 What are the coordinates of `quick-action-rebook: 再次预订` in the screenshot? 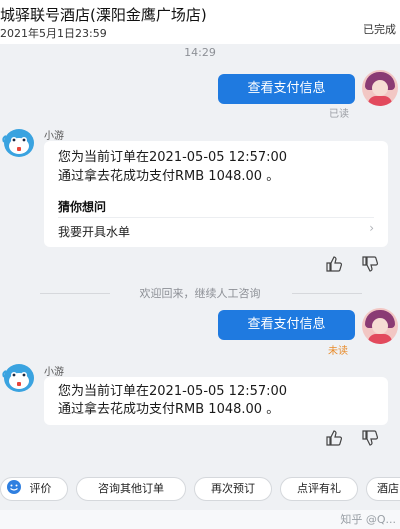 It's located at (233, 489).